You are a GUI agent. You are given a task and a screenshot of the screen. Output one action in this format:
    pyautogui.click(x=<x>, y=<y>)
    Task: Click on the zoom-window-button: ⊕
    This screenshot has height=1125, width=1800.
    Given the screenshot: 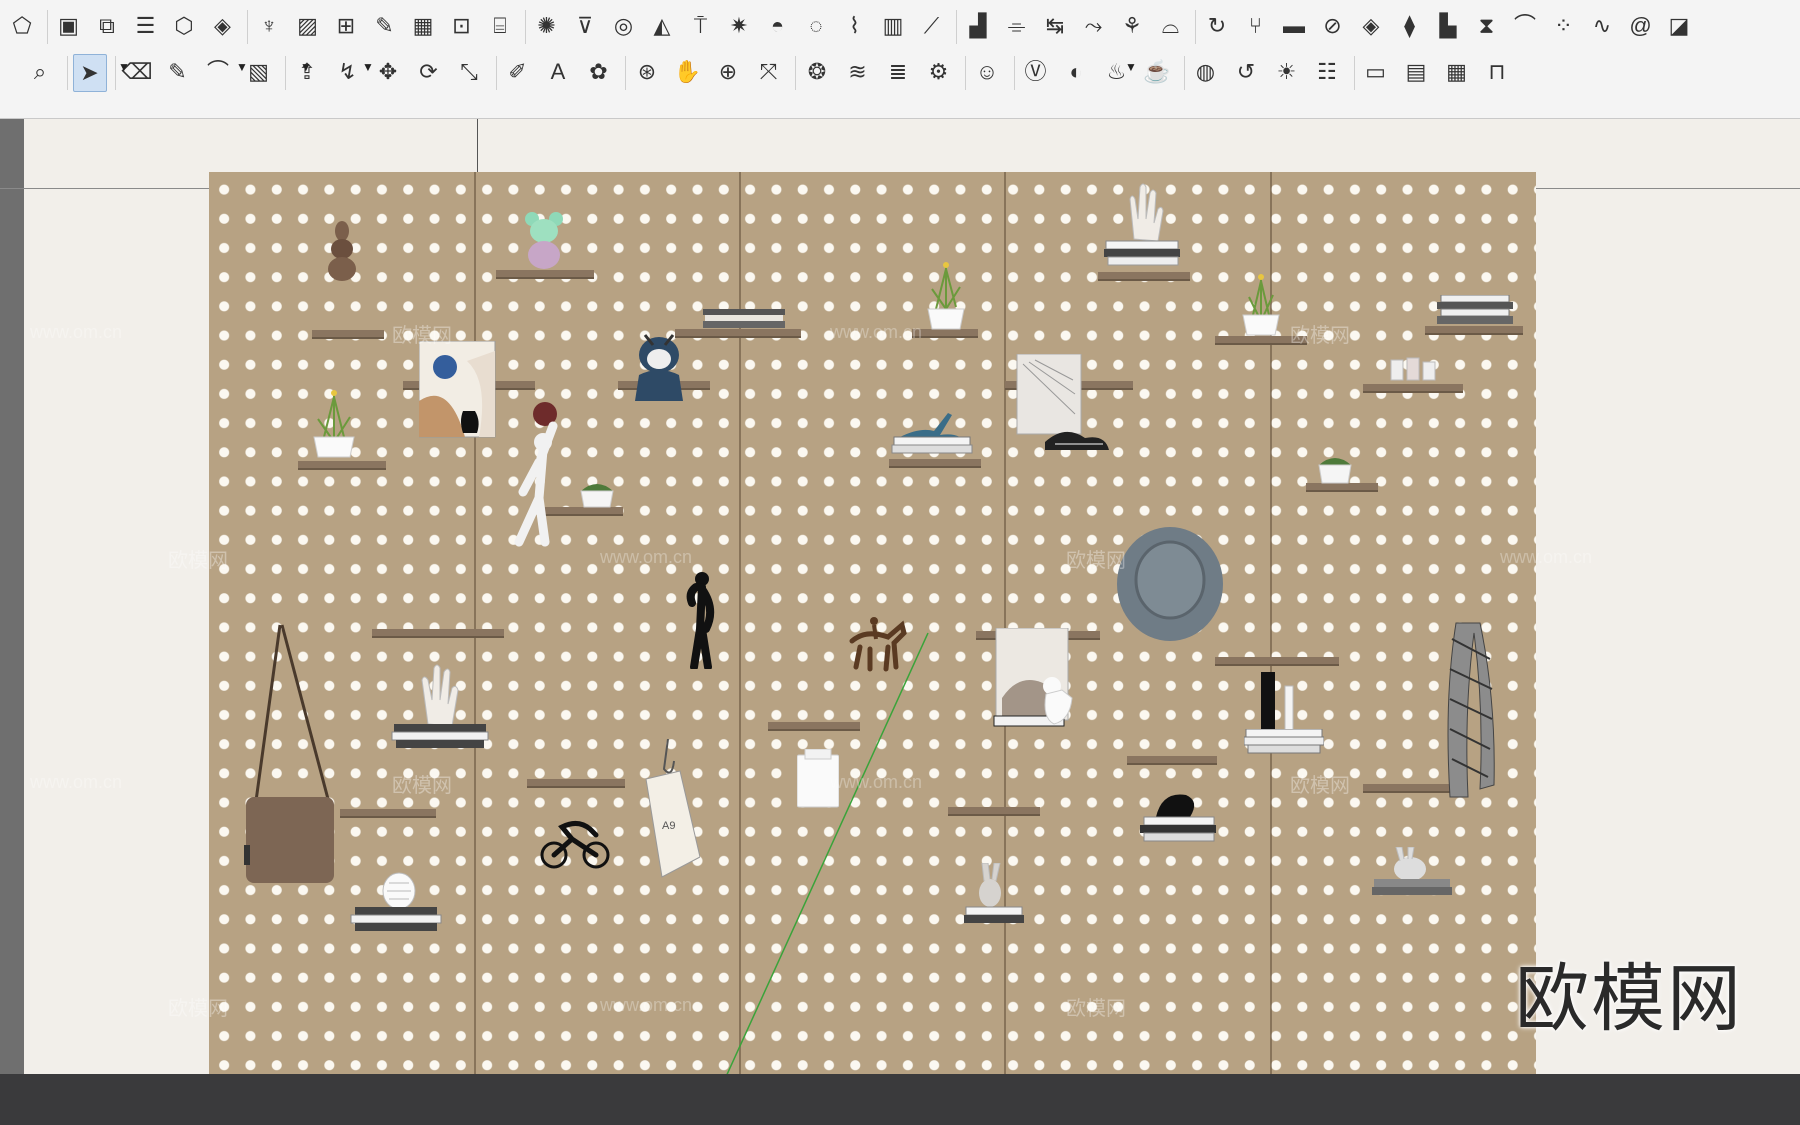 What is the action you would take?
    pyautogui.click(x=728, y=72)
    